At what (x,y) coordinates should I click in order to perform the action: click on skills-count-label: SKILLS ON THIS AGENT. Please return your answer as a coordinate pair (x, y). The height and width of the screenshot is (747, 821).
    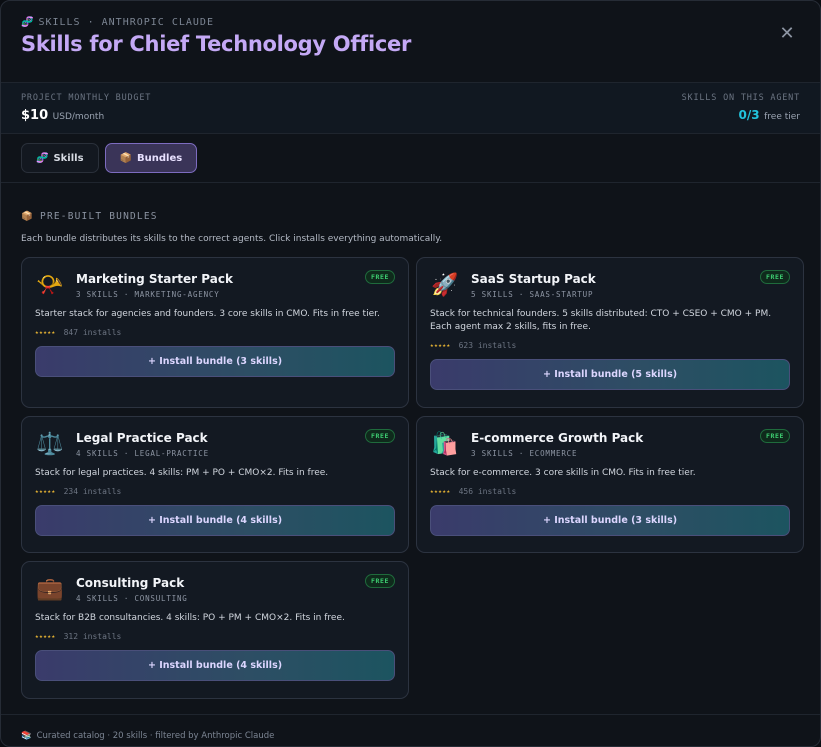
    Looking at the image, I should click on (740, 98).